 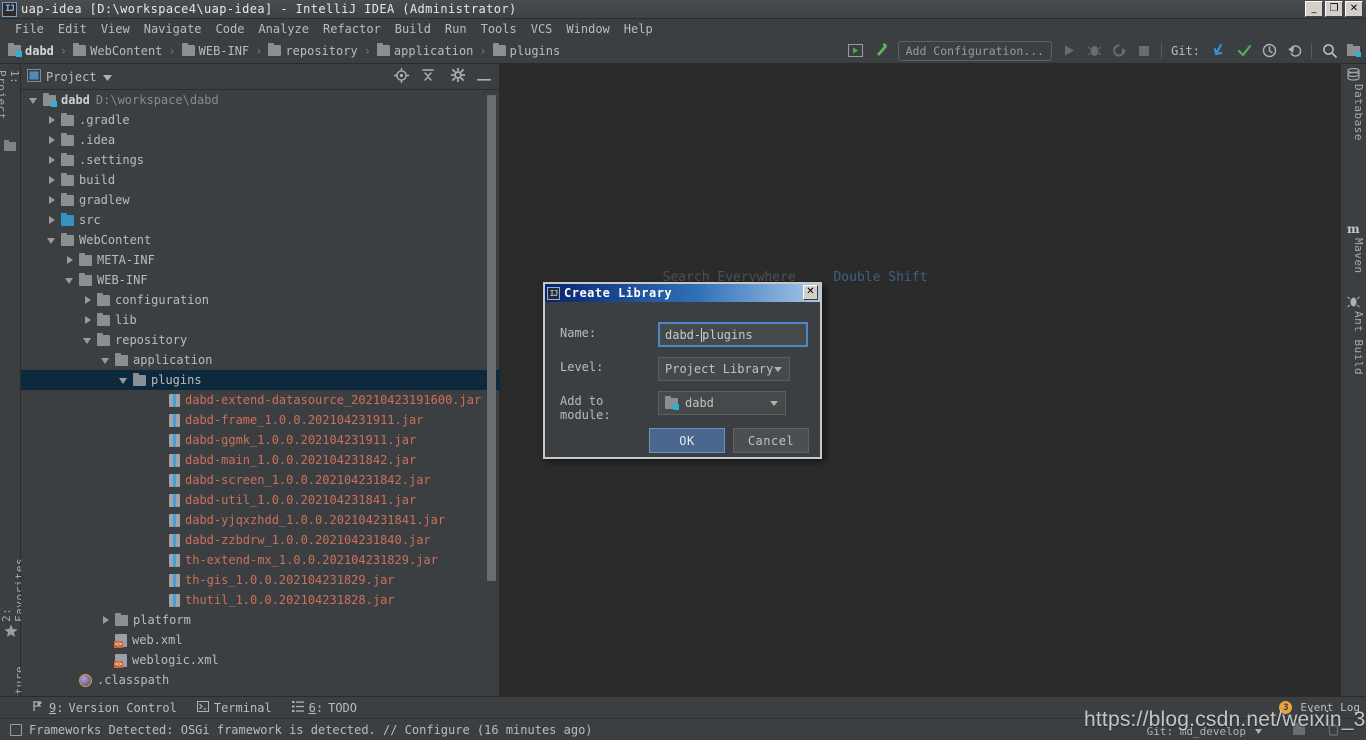 What do you see at coordinates (260, 120) in the screenshot?
I see `tree-row: .gradle` at bounding box center [260, 120].